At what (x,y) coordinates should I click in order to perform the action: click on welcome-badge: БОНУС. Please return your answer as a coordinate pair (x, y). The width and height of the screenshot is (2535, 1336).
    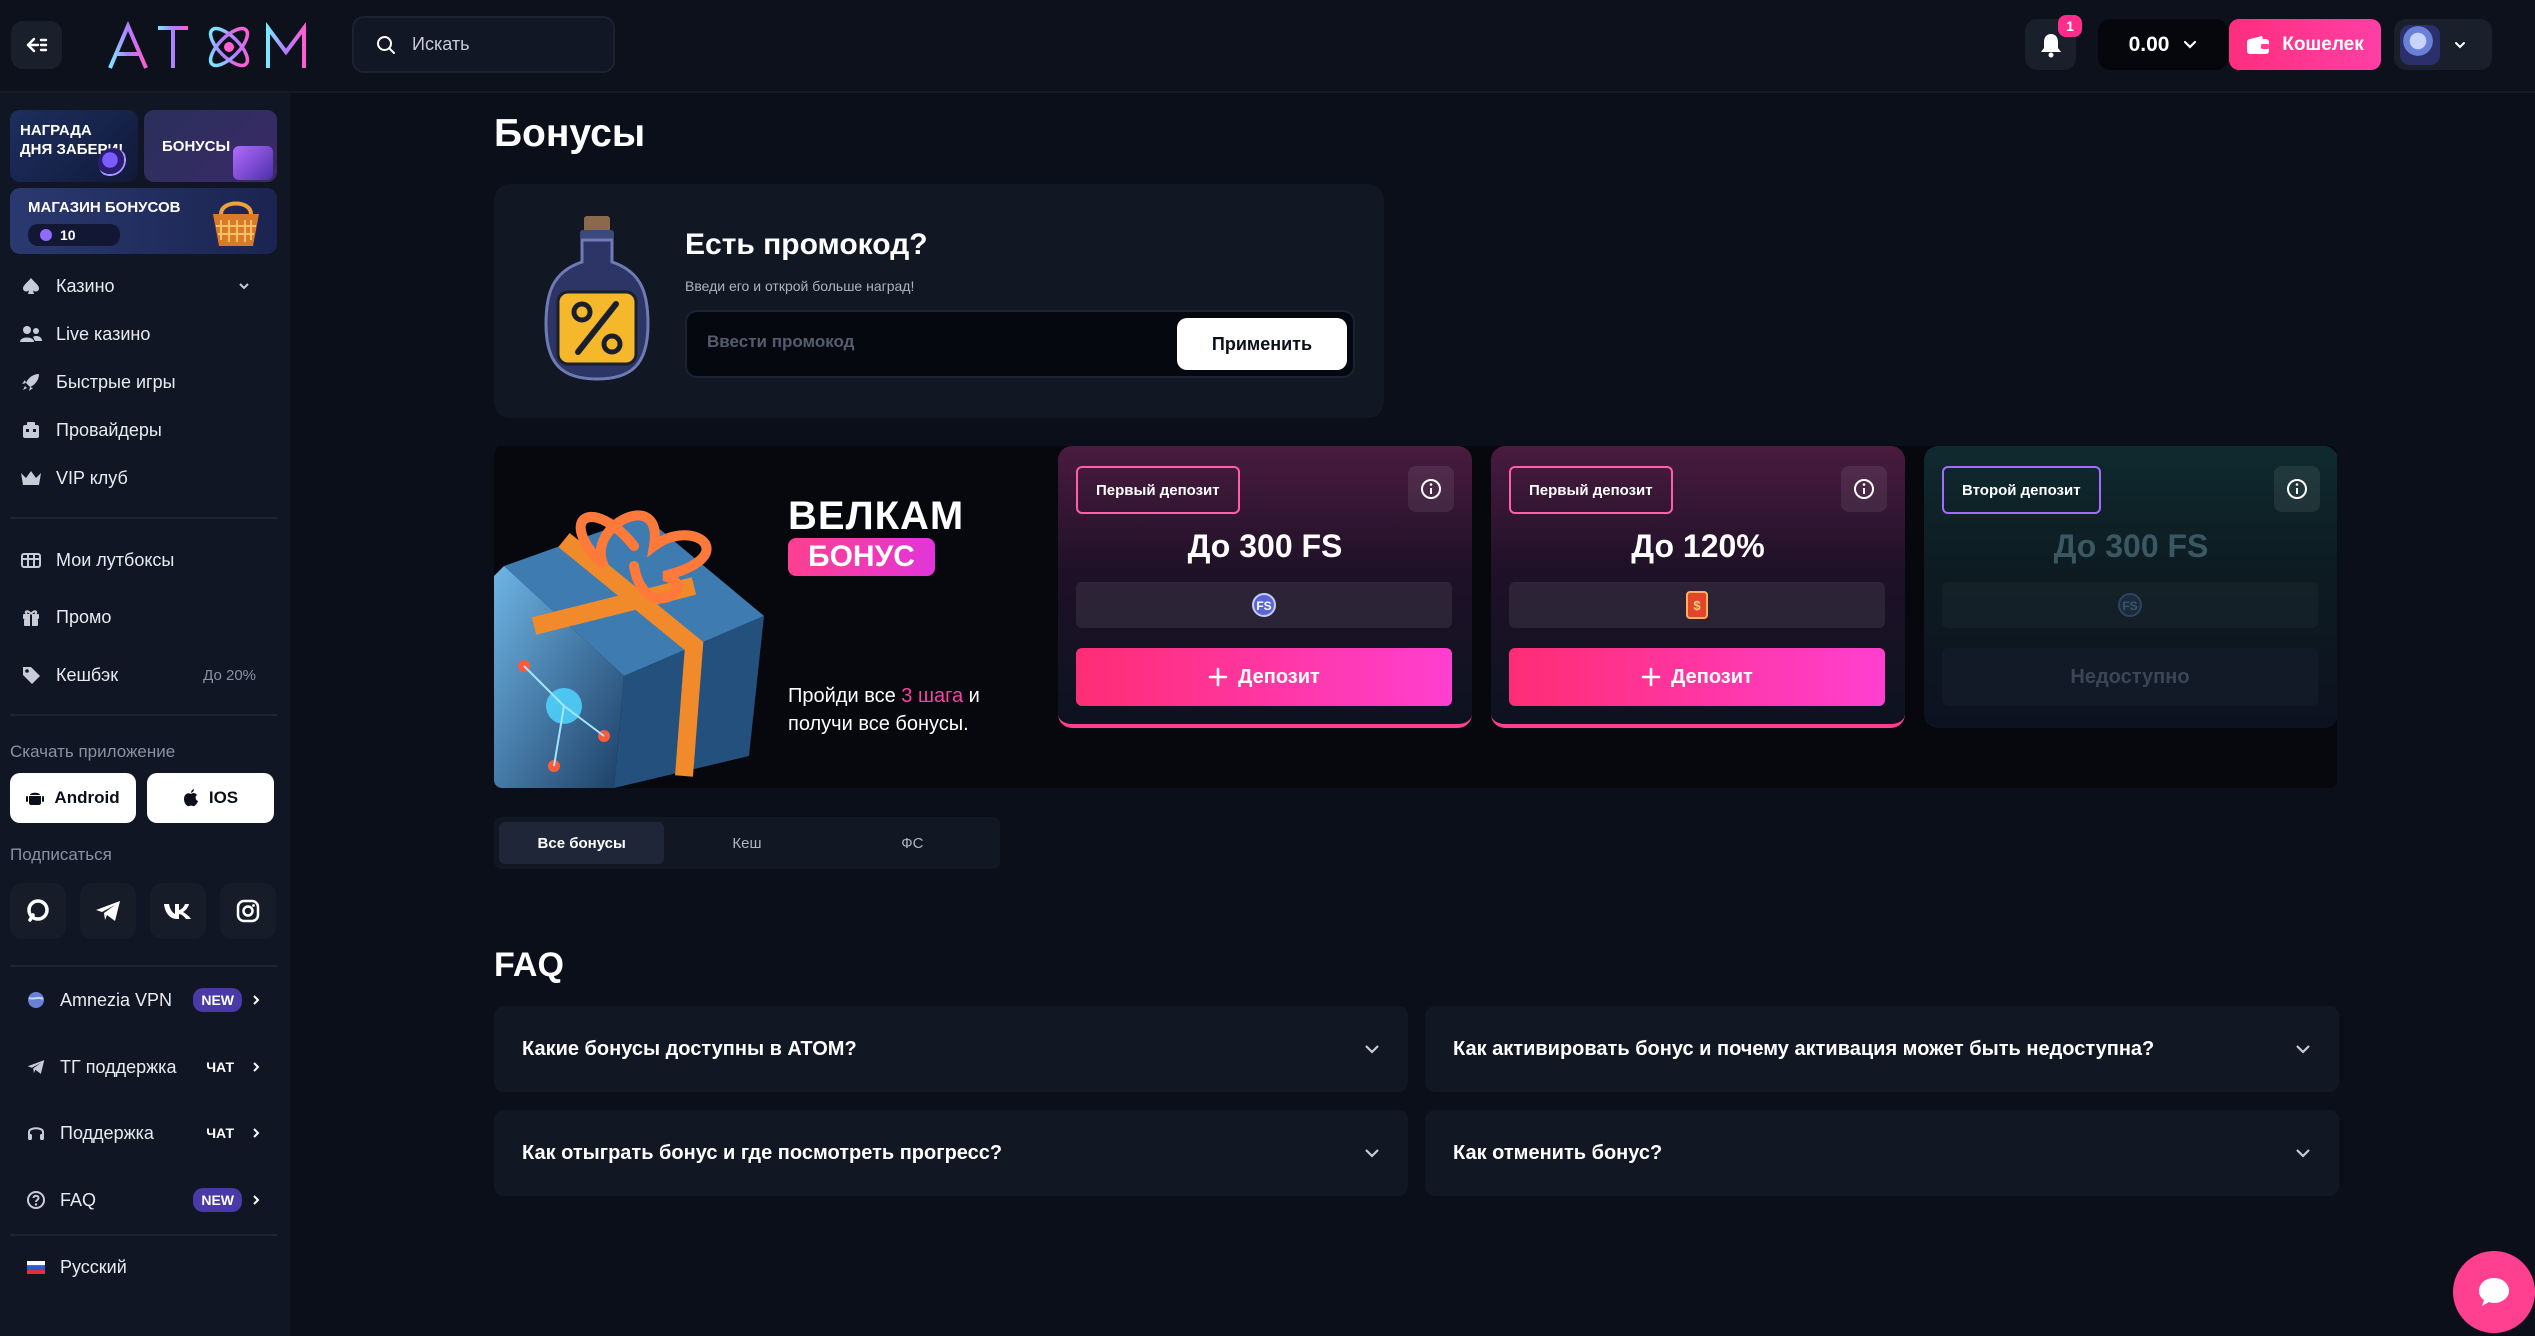
    Looking at the image, I should click on (861, 557).